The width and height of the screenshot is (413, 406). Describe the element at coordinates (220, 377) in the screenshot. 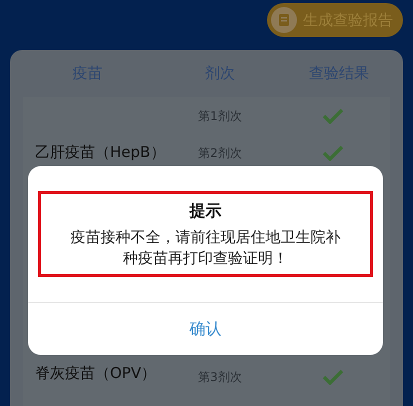

I see `dose-cell-text: 第3剂次` at that location.